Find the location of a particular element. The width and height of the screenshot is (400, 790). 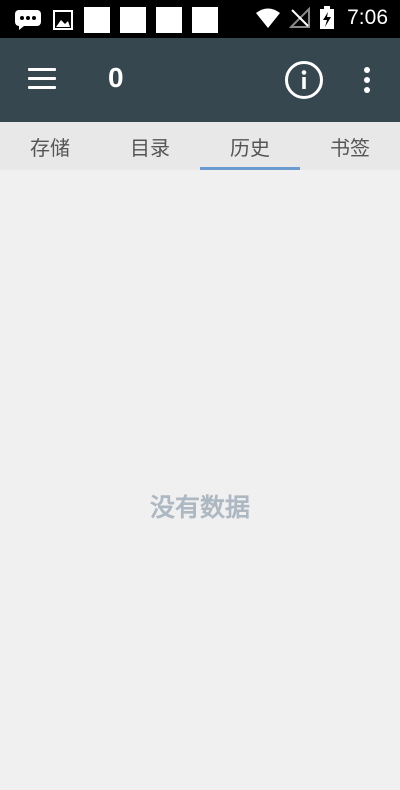

image-icon is located at coordinates (63, 20).